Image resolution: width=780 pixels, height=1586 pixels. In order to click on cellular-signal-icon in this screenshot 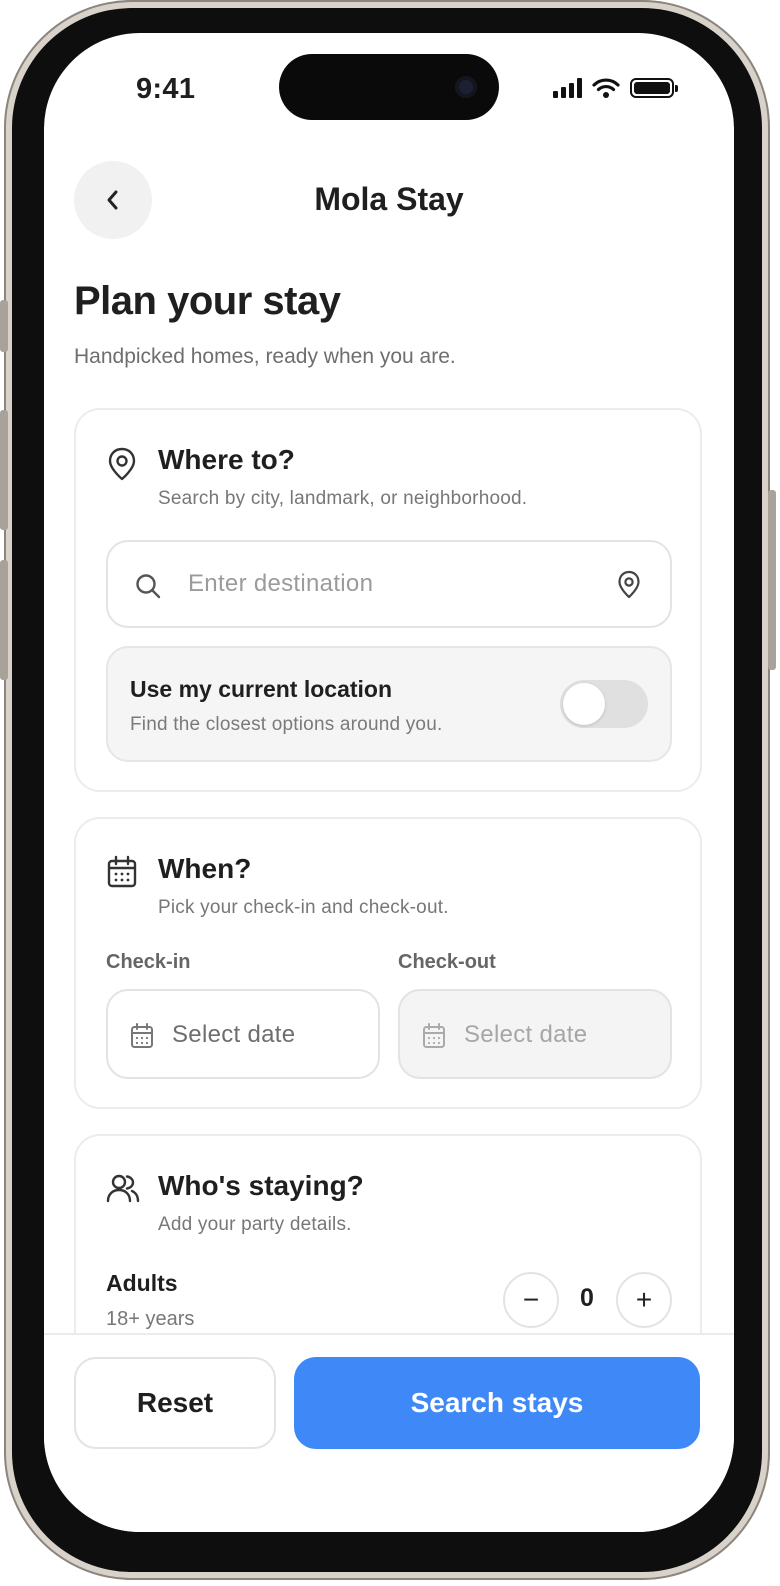, I will do `click(567, 88)`.